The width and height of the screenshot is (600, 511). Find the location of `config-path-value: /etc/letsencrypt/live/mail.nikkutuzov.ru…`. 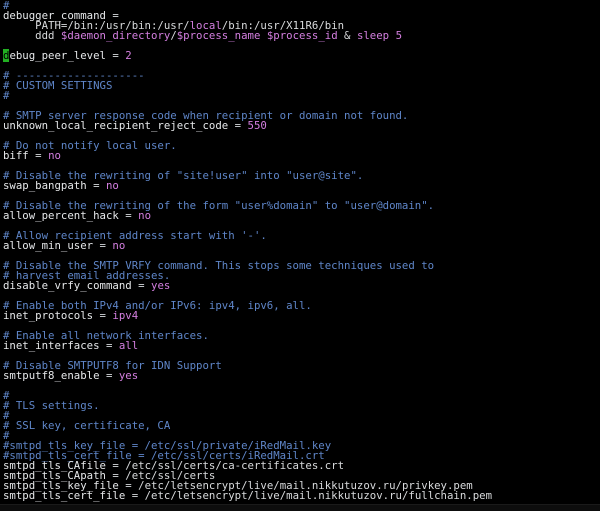

config-path-value: /etc/letsencrypt/live/mail.nikkutuzov.ru… is located at coordinates (318, 495).